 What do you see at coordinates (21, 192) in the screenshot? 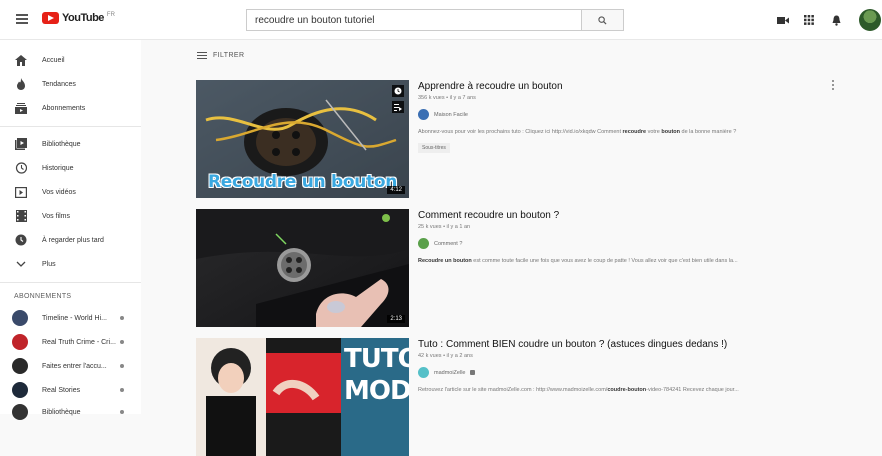
I see `your-videos-icon` at bounding box center [21, 192].